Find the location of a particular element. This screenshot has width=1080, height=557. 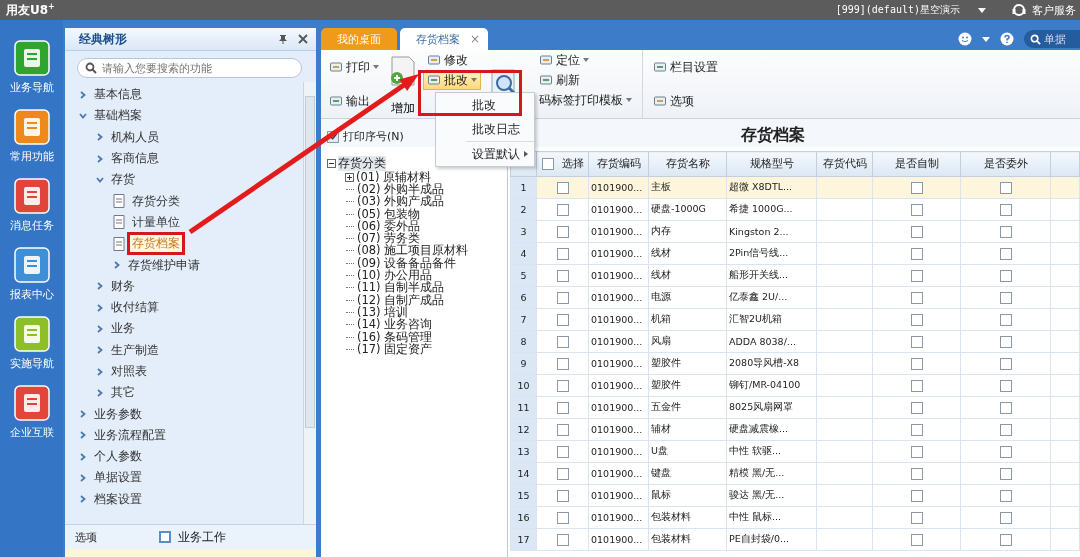

rail-nav-item: 消息任务 is located at coordinates (31, 205).